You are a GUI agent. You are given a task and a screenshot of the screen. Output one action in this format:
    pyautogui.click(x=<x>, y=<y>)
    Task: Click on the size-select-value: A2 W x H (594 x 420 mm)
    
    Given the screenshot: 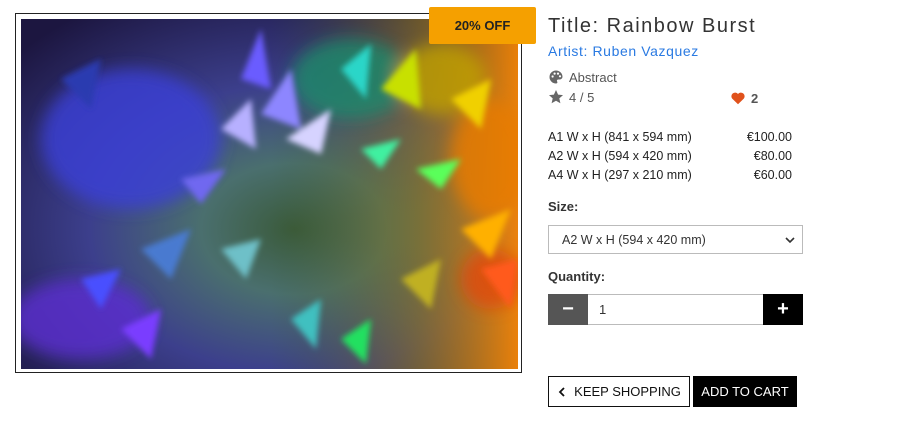 What is the action you would take?
    pyautogui.click(x=634, y=239)
    